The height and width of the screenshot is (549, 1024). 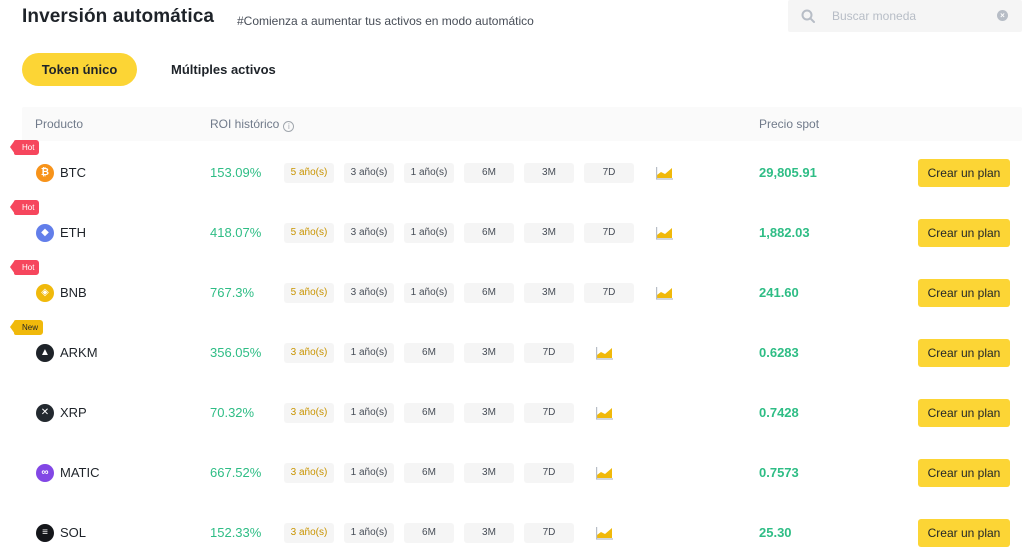 I want to click on spot-price: 241.60, so click(x=779, y=292).